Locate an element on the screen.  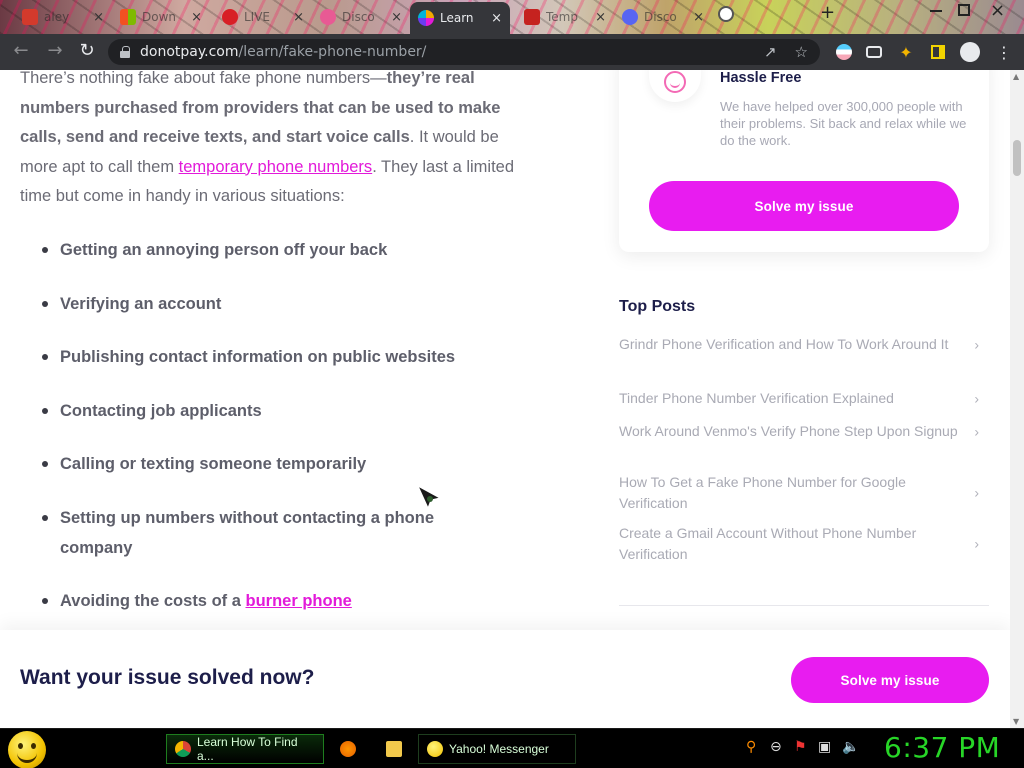
scrollbar-thumb is located at coordinates (1017, 158).